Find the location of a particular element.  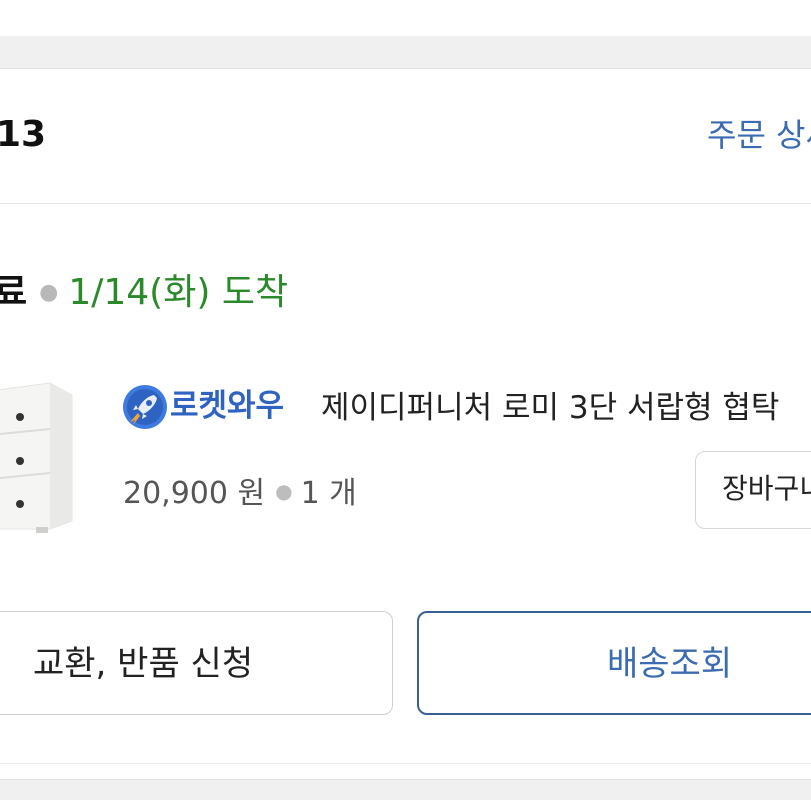

track-delivery-button: 배송조회 is located at coordinates (614, 663).